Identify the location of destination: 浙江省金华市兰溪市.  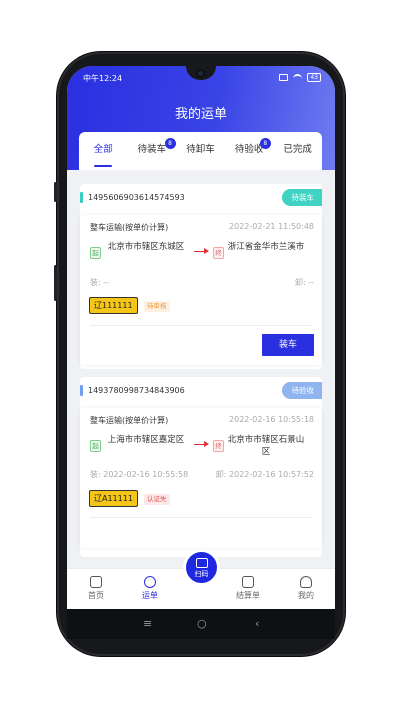
(266, 247).